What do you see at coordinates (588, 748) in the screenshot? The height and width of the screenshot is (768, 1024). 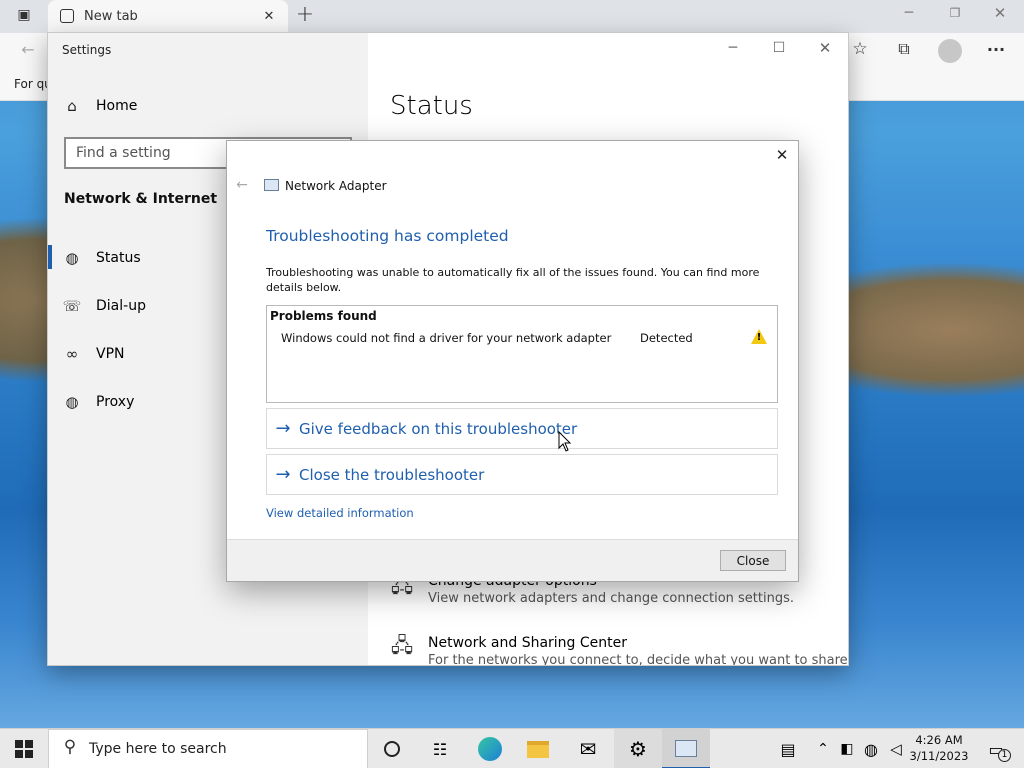 I see `mail-icon: ✉` at bounding box center [588, 748].